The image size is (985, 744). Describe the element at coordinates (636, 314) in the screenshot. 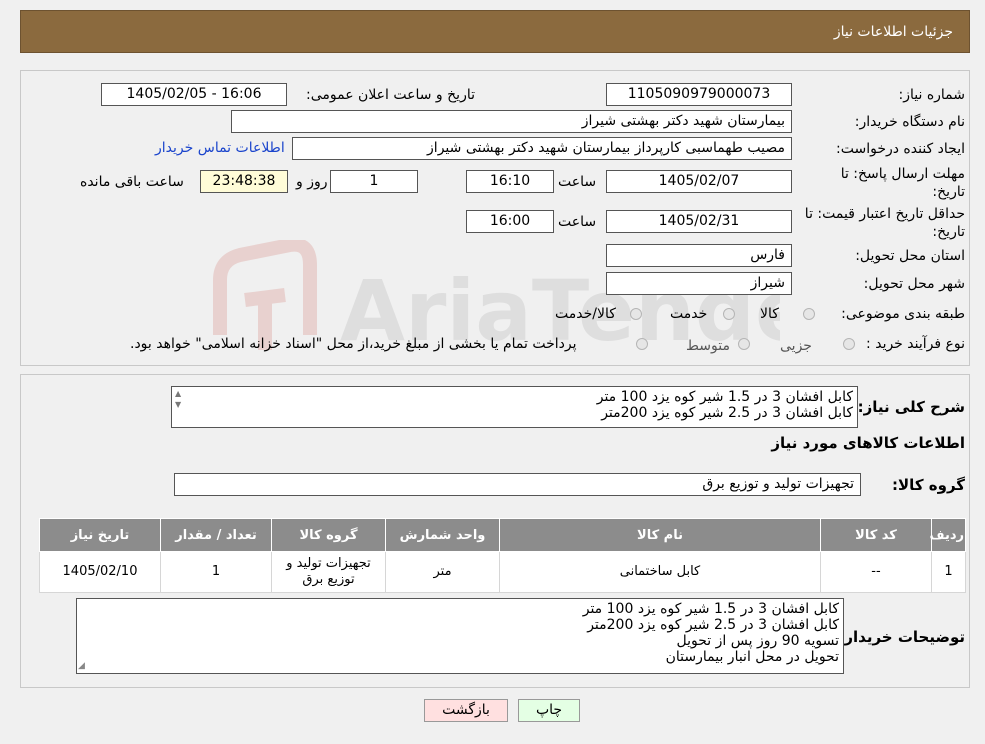

I see `category-goods-service-radio` at that location.